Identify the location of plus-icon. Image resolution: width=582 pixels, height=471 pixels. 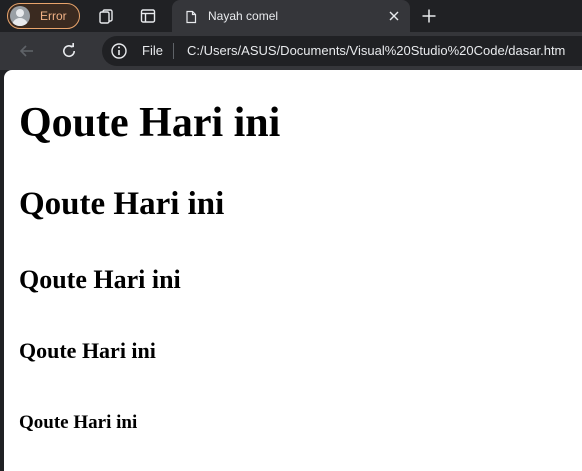
(429, 16).